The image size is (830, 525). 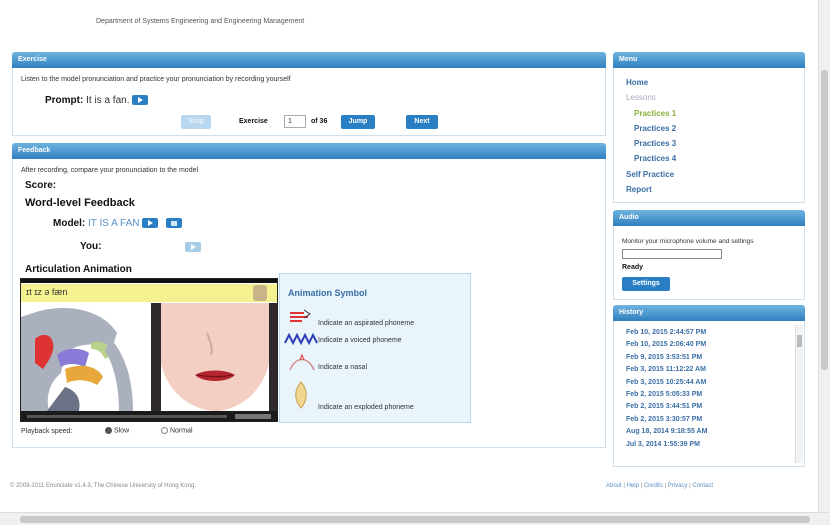 I want to click on vocal-tract-diagram, so click(x=86, y=357).